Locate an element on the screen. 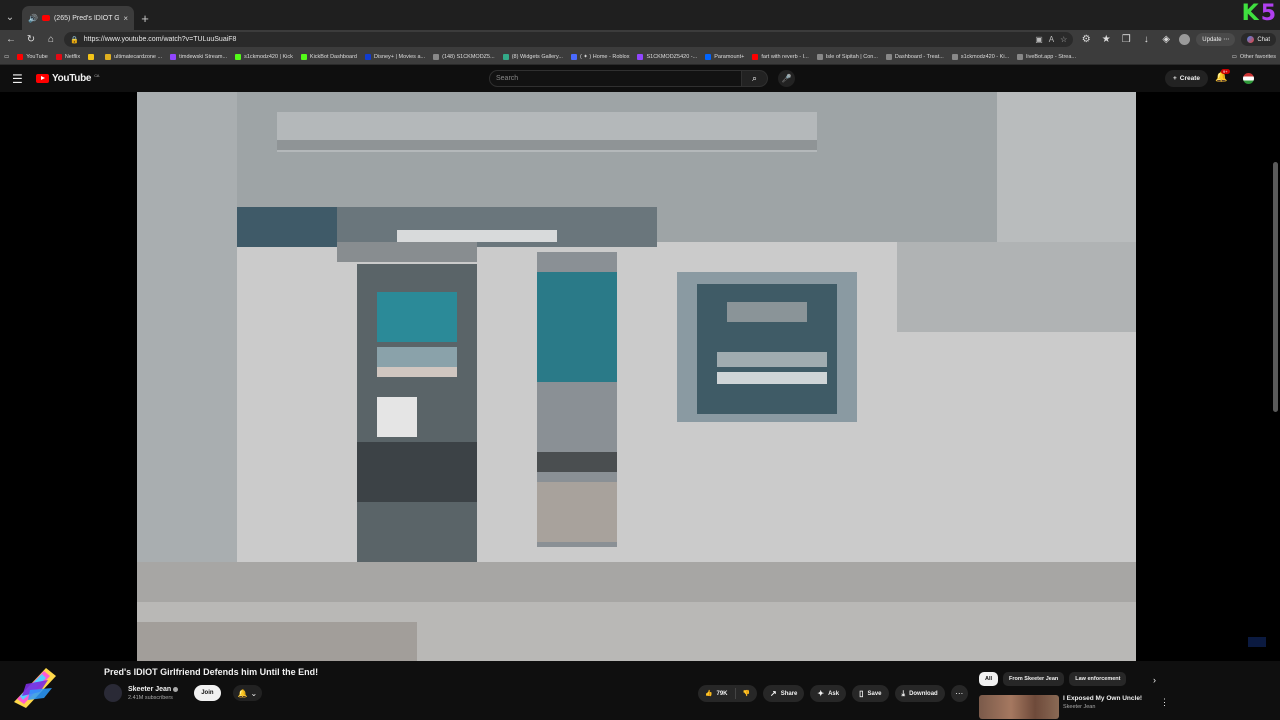  recommended-video: I Exposed My Own Uncle! Skeeter Jean is located at coordinates (1060, 707).